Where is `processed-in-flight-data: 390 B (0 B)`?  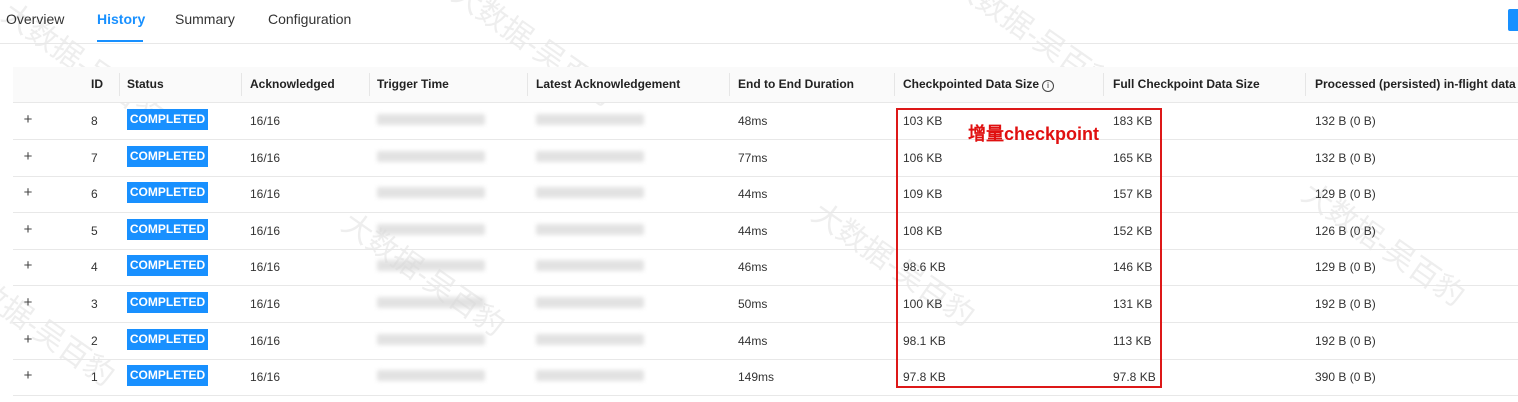 processed-in-flight-data: 390 B (0 B) is located at coordinates (1345, 377).